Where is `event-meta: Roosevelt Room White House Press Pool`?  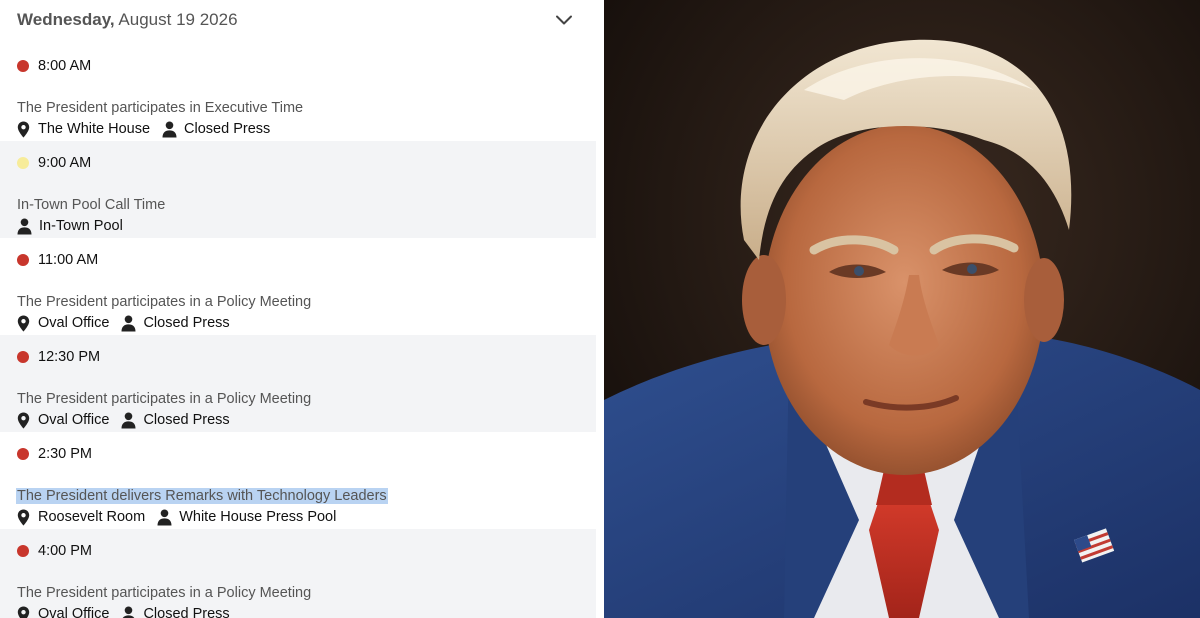 event-meta: Roosevelt Room White House Press Pool is located at coordinates (182, 517).